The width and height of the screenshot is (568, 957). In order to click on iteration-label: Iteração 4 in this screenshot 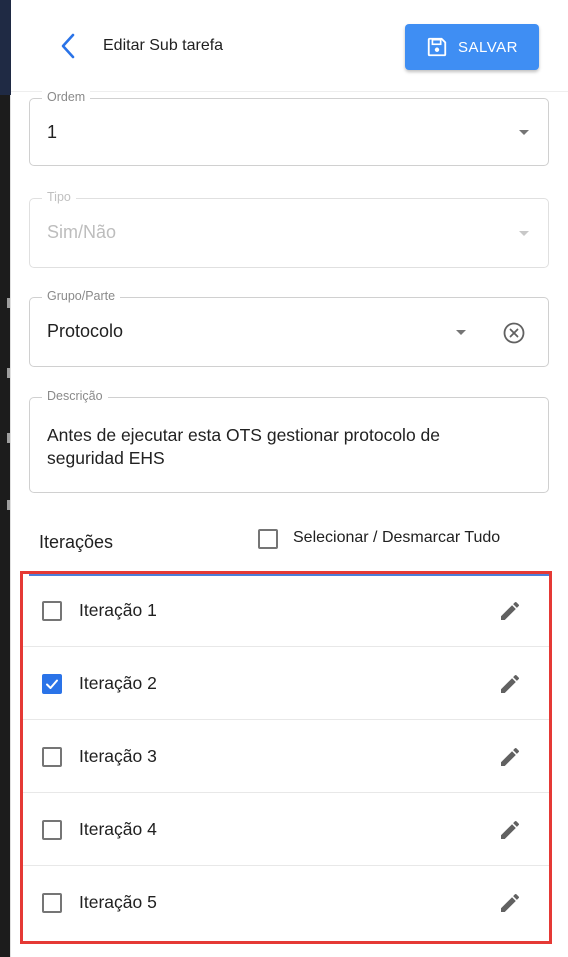, I will do `click(118, 829)`.